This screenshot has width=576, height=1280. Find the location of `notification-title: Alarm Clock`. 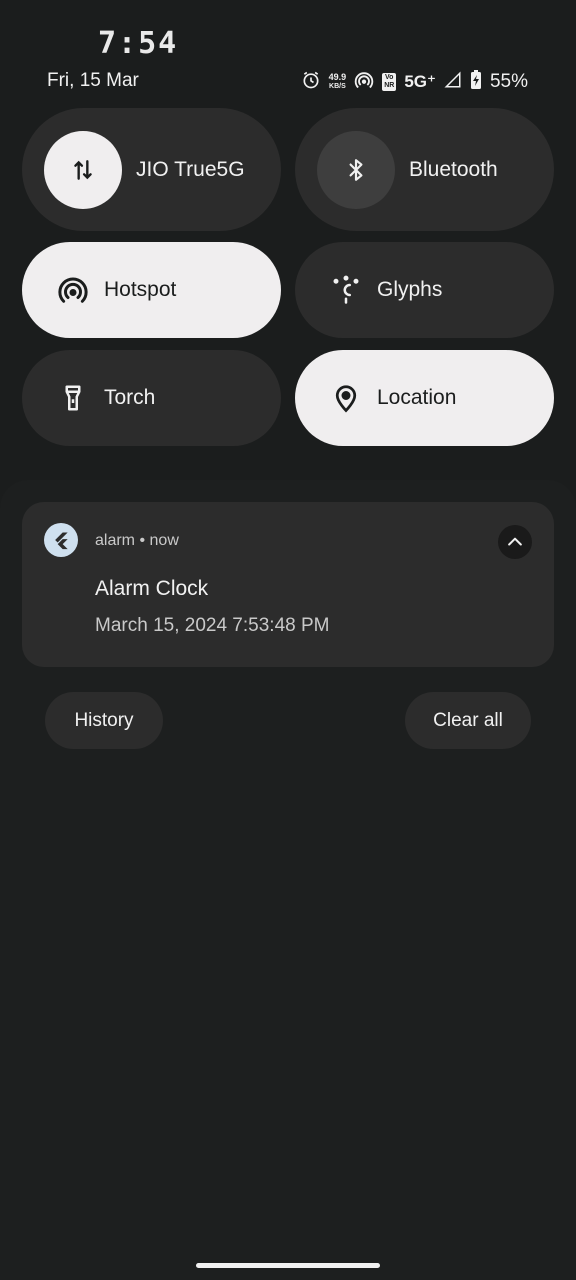

notification-title: Alarm Clock is located at coordinates (152, 588).